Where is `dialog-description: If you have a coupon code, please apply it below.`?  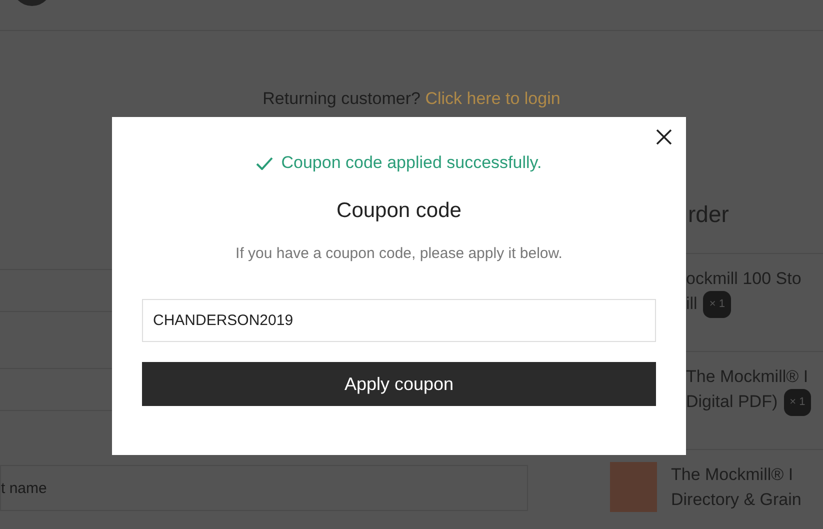
dialog-description: If you have a coupon code, please apply it below. is located at coordinates (399, 253).